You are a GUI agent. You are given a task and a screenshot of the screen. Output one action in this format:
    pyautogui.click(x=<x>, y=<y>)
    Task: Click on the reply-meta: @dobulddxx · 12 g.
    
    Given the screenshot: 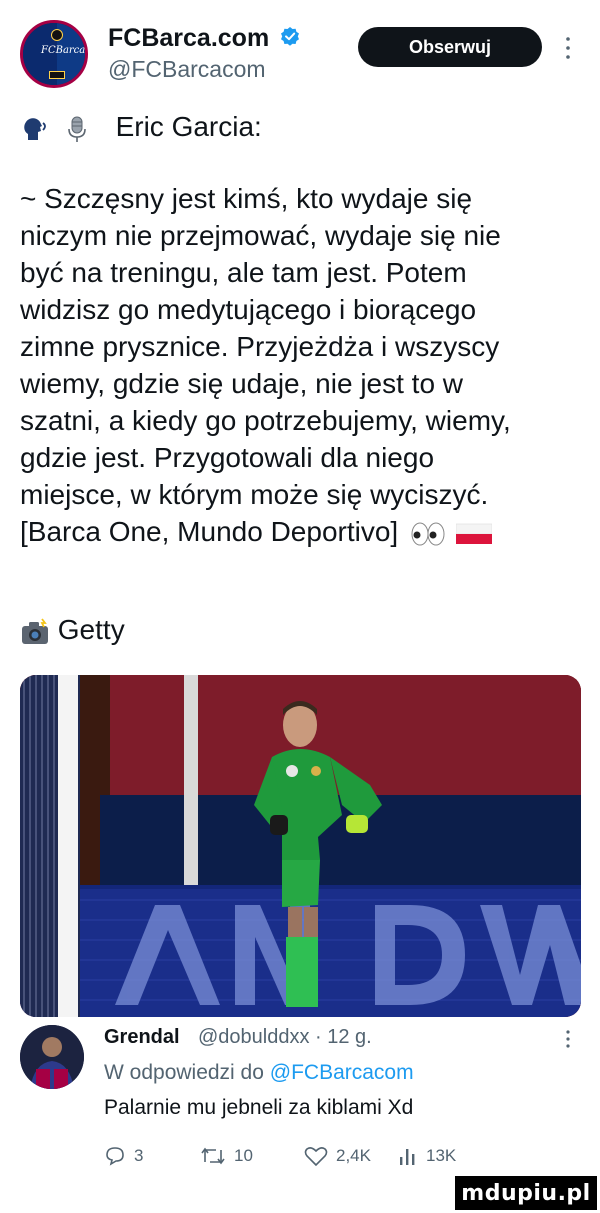 What is the action you would take?
    pyautogui.click(x=285, y=1037)
    